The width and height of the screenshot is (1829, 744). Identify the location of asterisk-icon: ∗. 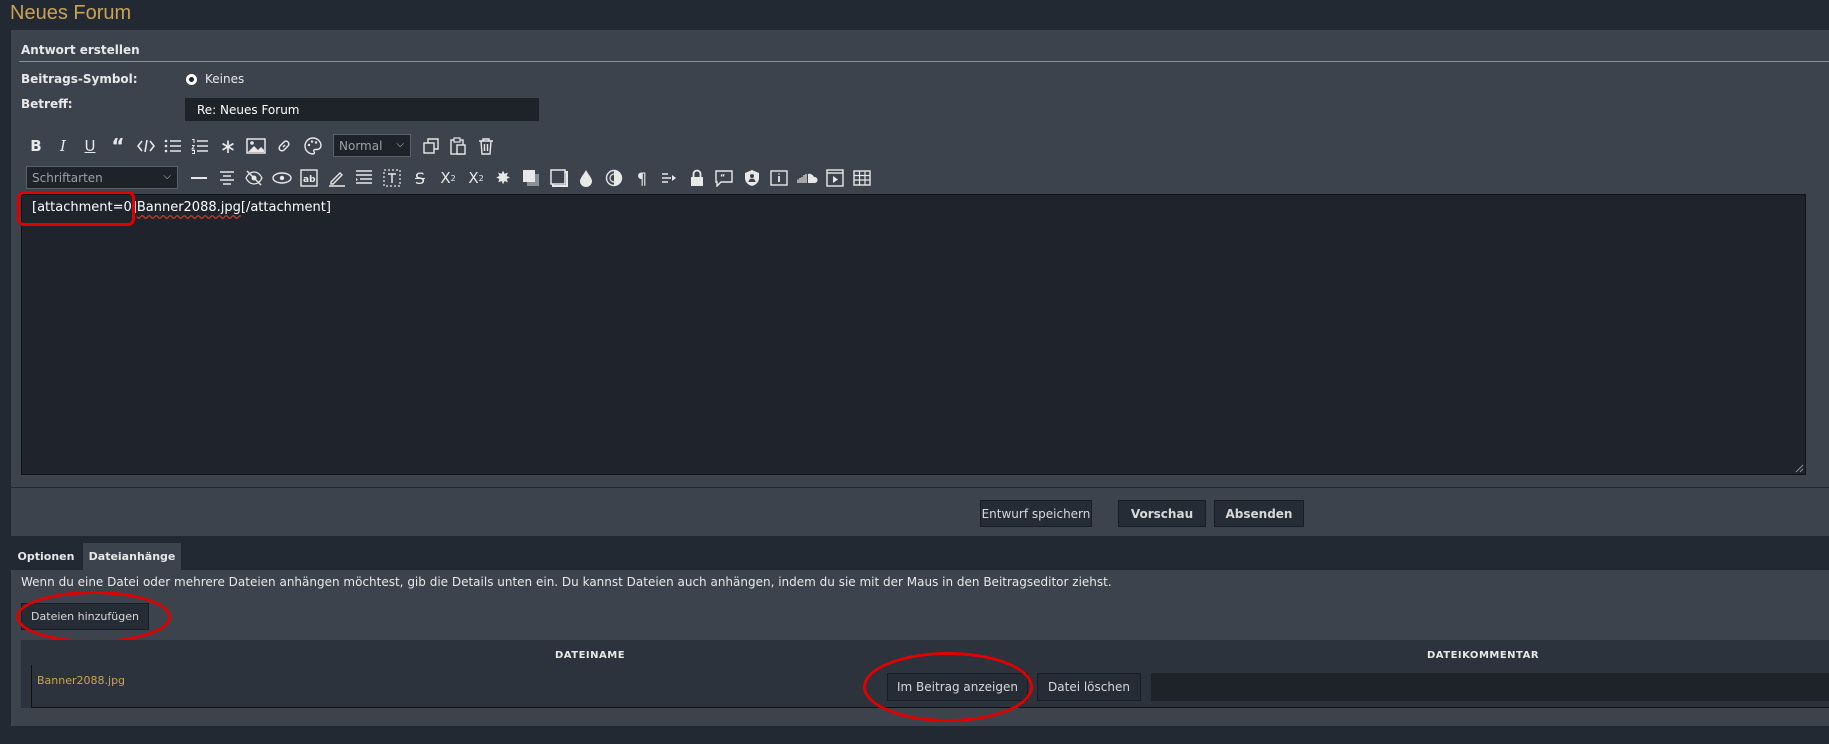
(228, 146).